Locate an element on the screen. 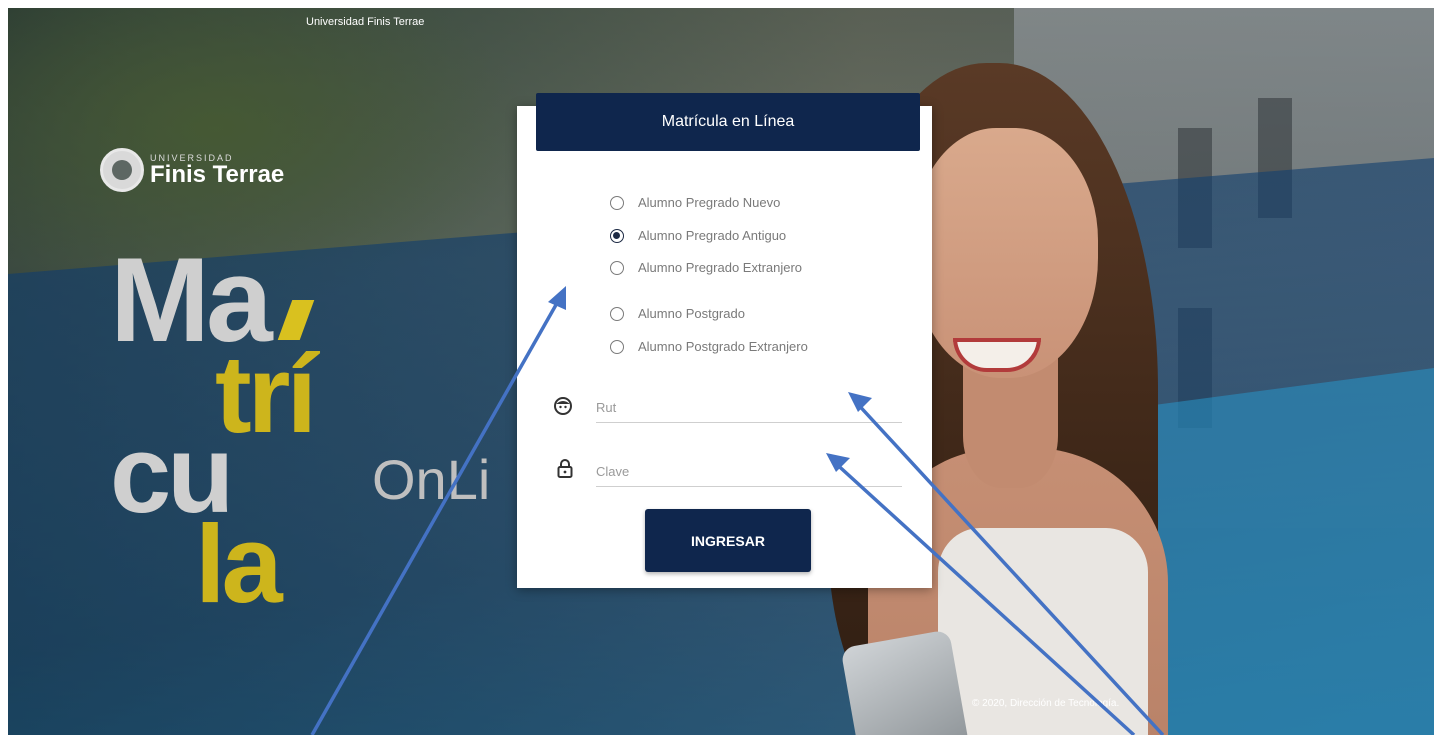 Image resolution: width=1439 pixels, height=735 pixels. ingresar-button: INGRESAR is located at coordinates (728, 540).